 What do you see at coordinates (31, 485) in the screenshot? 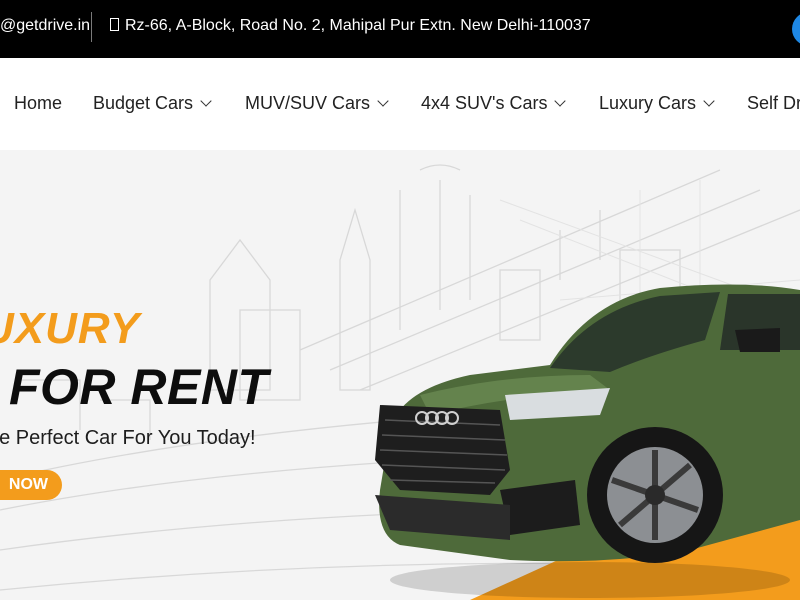
I see `book-now-button: NOW` at bounding box center [31, 485].